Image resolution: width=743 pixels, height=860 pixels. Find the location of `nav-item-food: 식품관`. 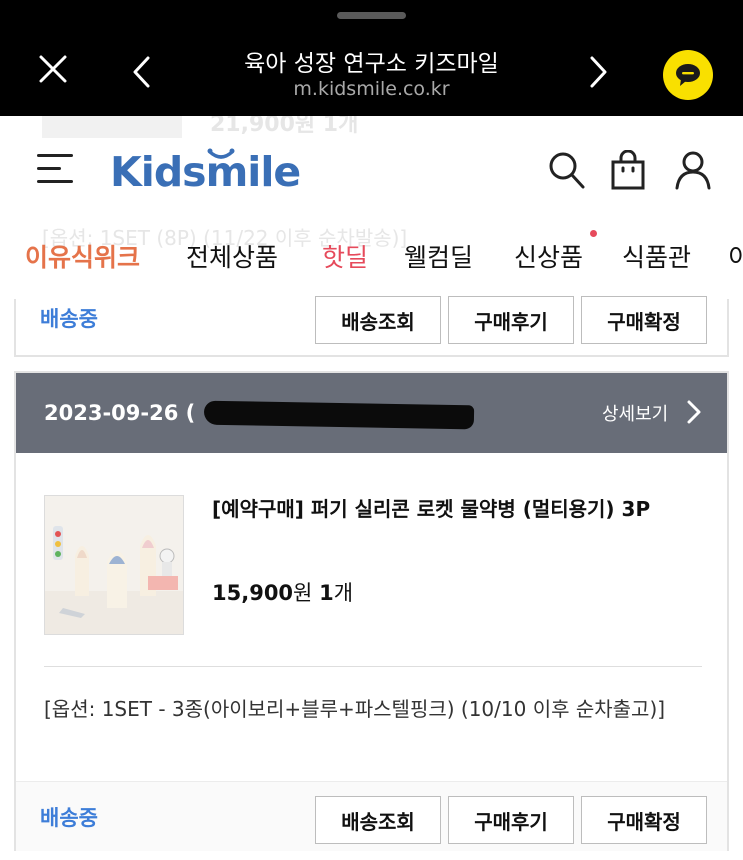

nav-item-food: 식품관 is located at coordinates (656, 256).